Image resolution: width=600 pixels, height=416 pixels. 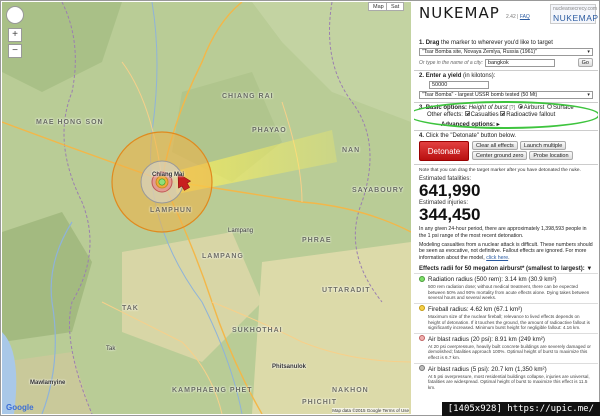 What do you see at coordinates (289, 367) in the screenshot?
I see `label-phitsanulok: Phitsanulok` at bounding box center [289, 367].